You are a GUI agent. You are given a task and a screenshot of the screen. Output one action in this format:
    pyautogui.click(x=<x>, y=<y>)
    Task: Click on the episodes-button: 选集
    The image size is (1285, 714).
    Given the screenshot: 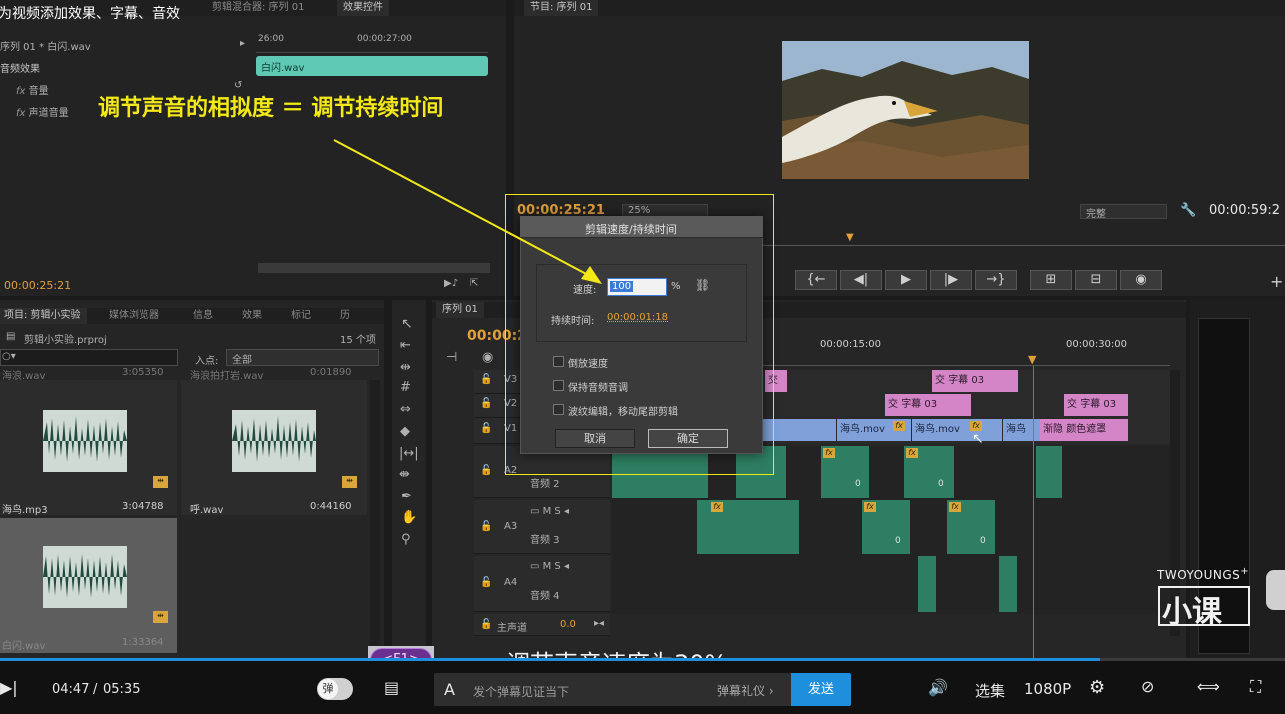 What is the action you would take?
    pyautogui.click(x=990, y=690)
    